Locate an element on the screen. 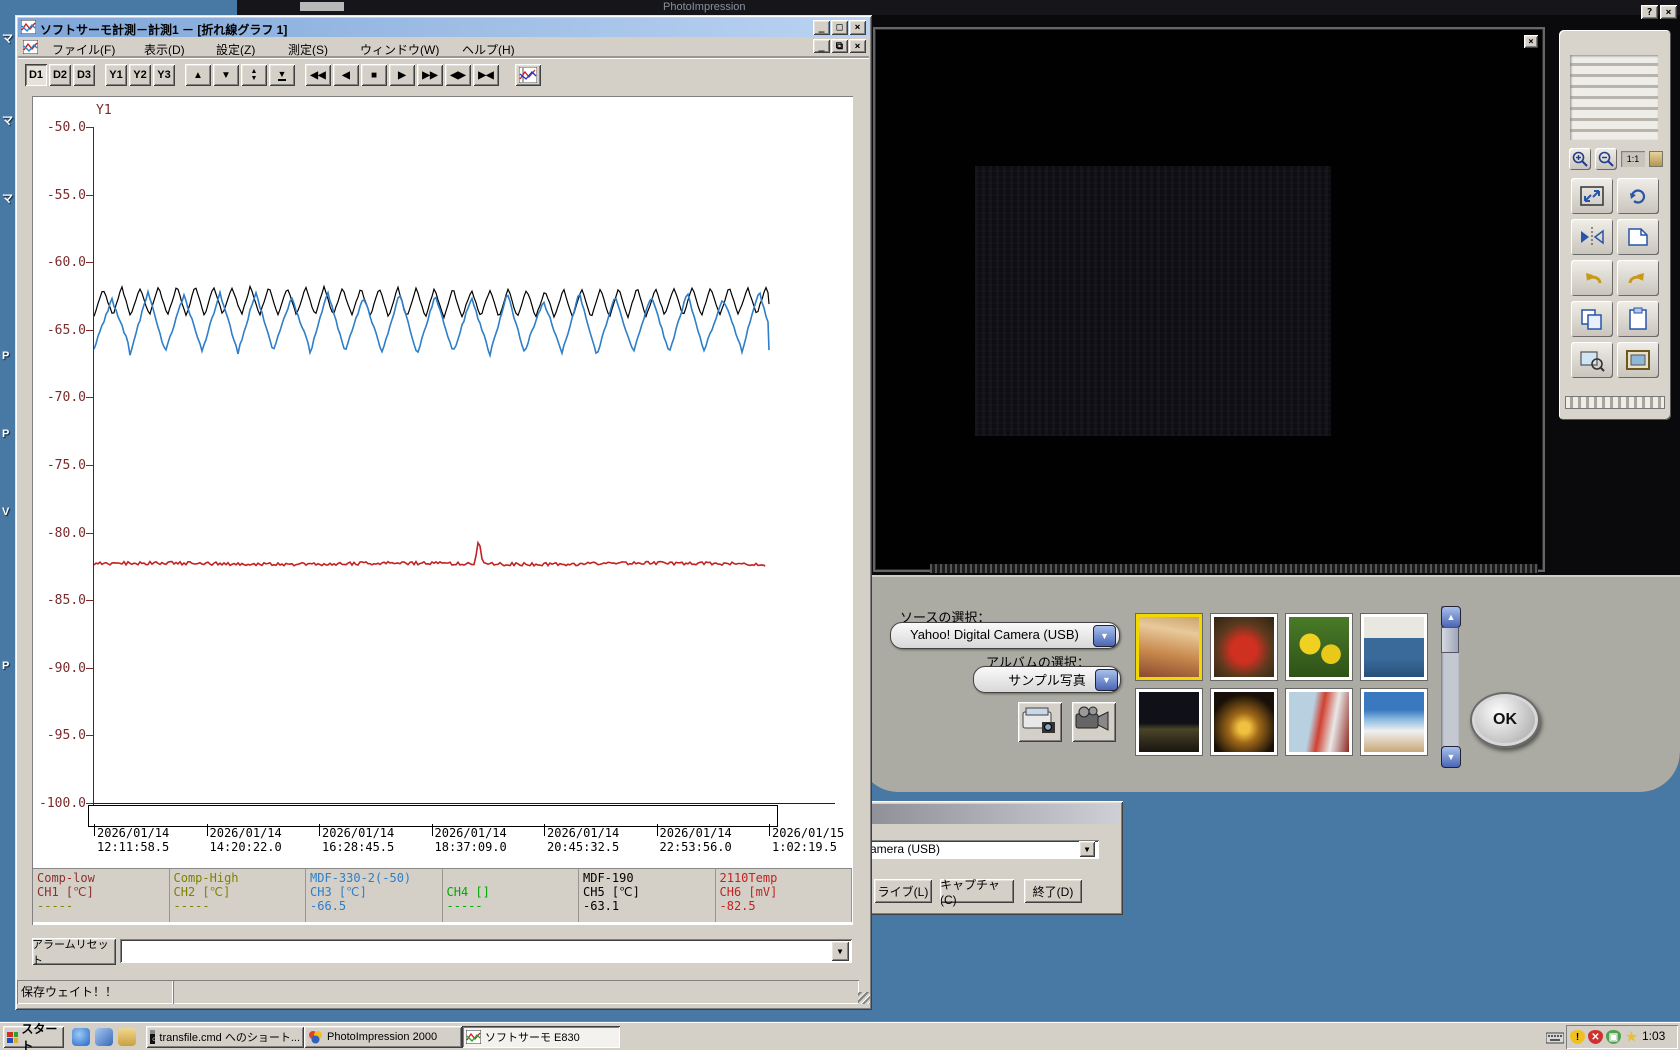 This screenshot has height=1050, width=1680. preview-button is located at coordinates (1592, 360).